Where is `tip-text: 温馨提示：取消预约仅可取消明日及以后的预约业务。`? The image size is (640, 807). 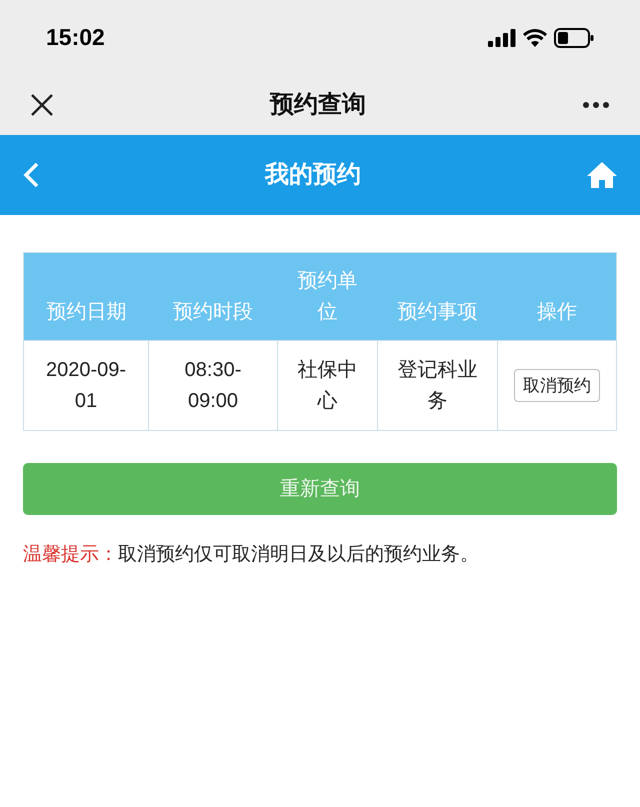
tip-text: 温馨提示：取消预约仅可取消明日及以后的预约业务。 is located at coordinates (251, 555).